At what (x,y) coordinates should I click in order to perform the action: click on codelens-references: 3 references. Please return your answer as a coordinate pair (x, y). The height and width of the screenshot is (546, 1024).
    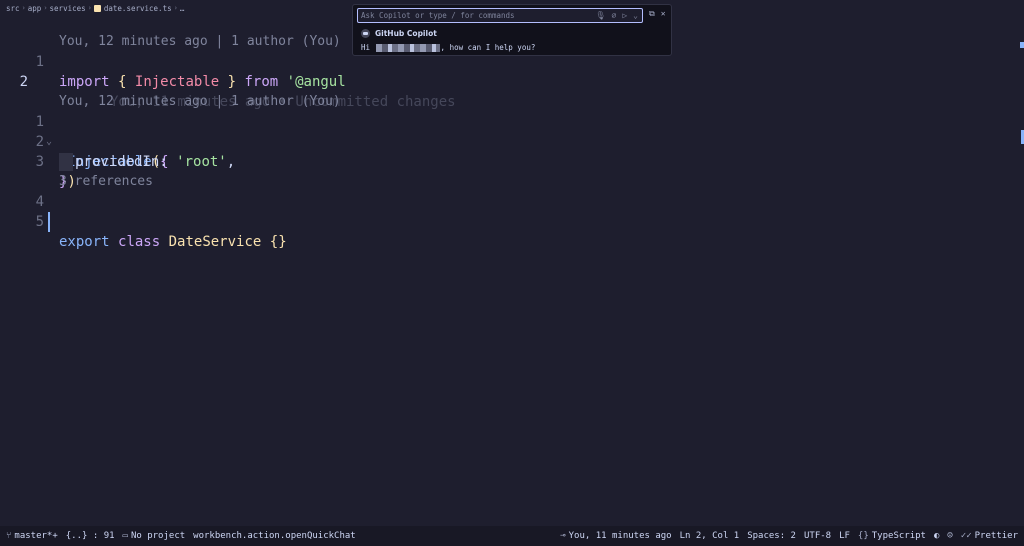
    Looking at the image, I should click on (76, 170).